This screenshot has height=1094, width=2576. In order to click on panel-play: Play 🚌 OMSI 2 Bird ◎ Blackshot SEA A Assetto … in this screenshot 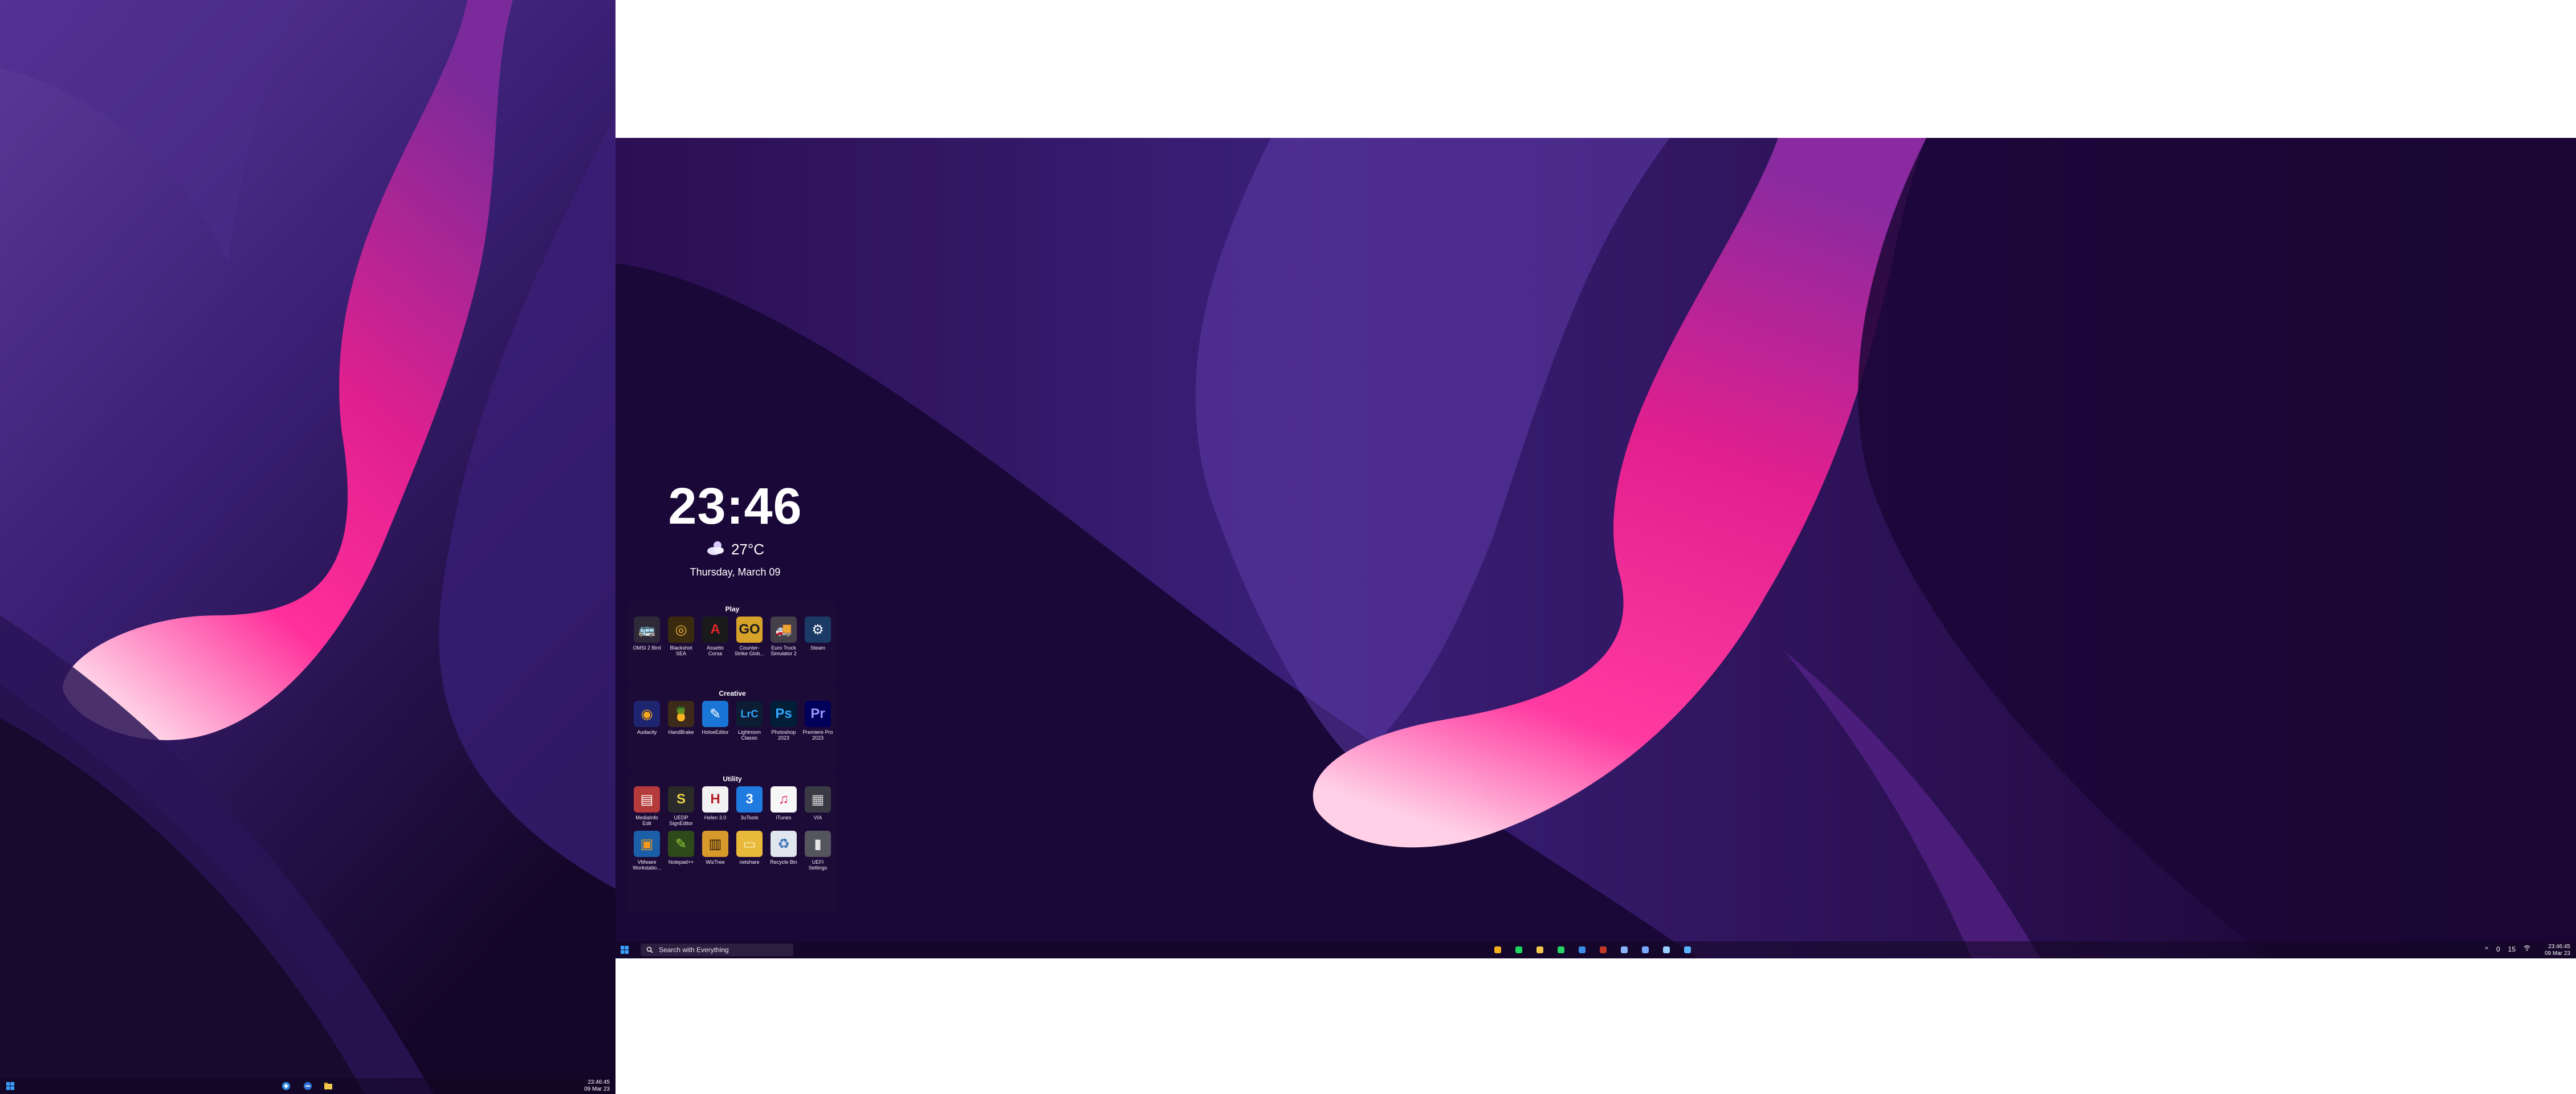, I will do `click(732, 643)`.